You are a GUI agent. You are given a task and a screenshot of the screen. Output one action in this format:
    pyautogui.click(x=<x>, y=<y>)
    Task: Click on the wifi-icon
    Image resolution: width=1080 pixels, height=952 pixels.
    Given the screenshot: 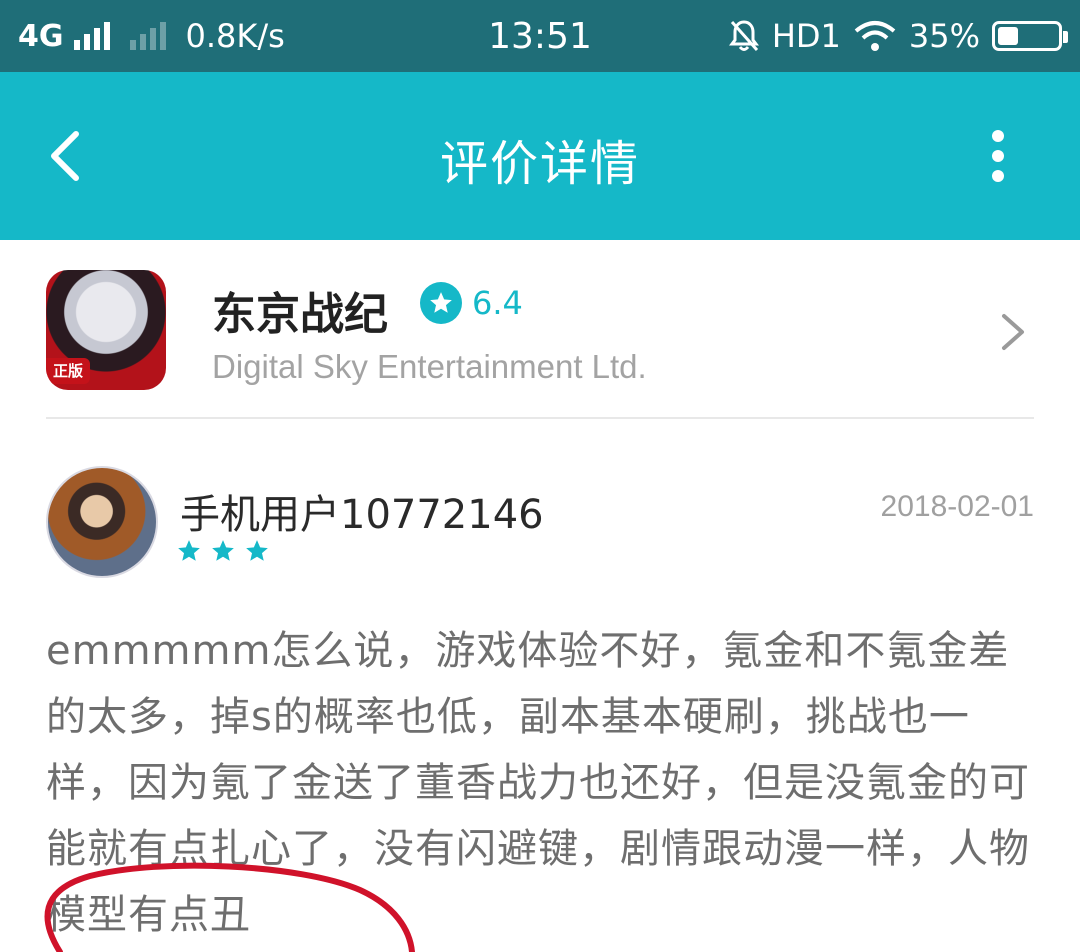 What is the action you would take?
    pyautogui.click(x=875, y=36)
    